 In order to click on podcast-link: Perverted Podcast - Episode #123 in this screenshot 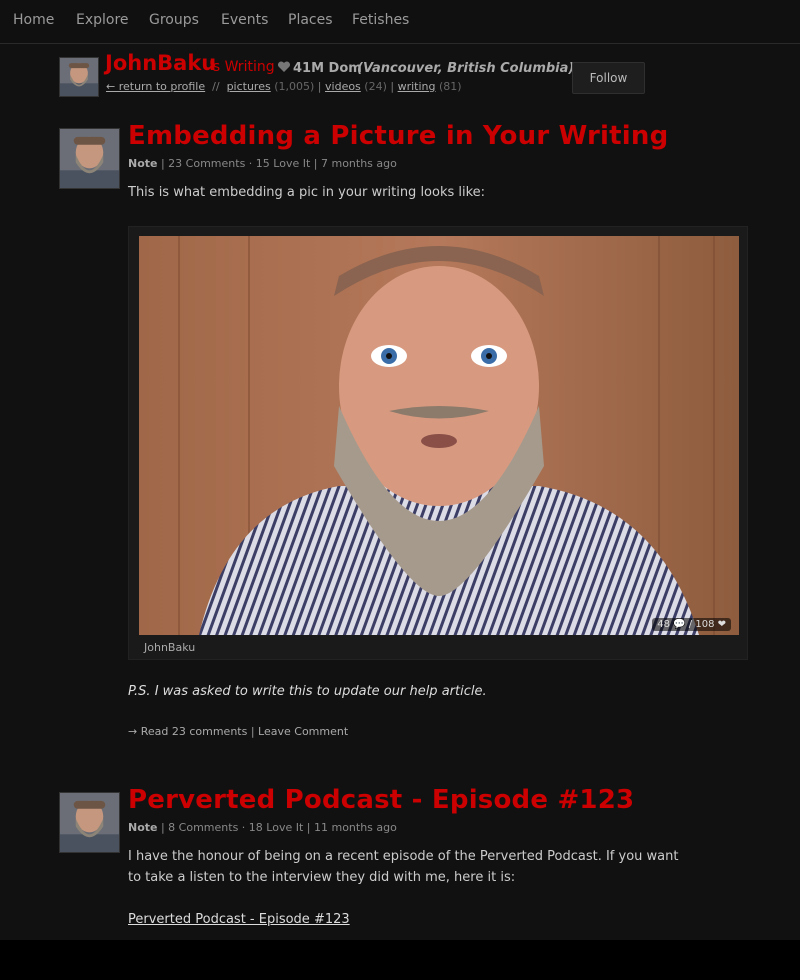, I will do `click(239, 919)`.